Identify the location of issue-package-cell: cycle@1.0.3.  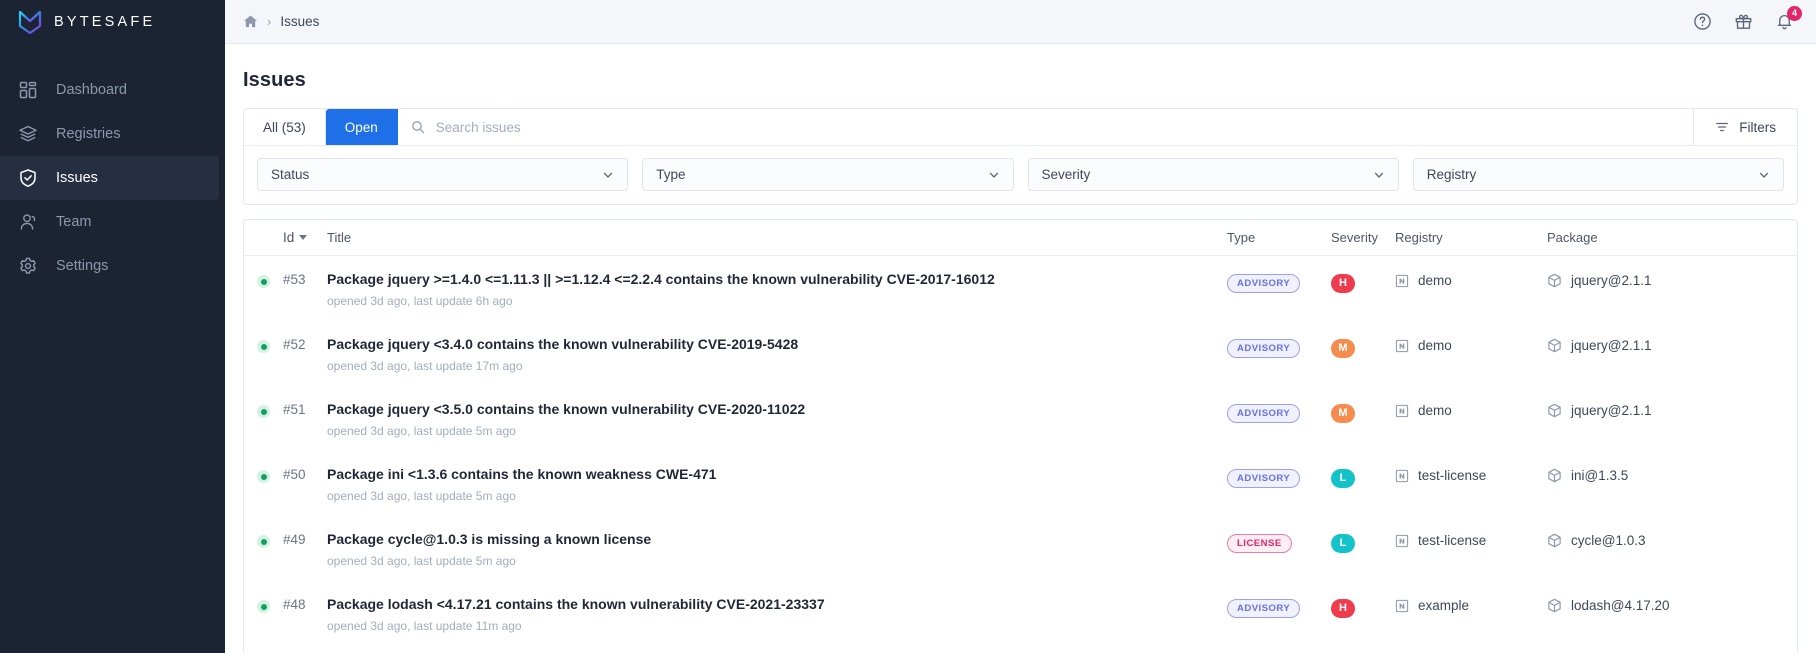
(1672, 539).